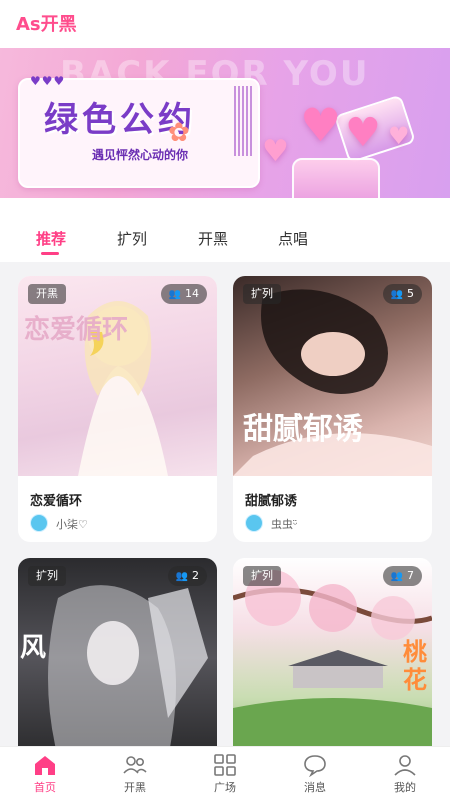 This screenshot has height=800, width=450. I want to click on room-card: 桃花 扩列 👥 7, so click(332, 652).